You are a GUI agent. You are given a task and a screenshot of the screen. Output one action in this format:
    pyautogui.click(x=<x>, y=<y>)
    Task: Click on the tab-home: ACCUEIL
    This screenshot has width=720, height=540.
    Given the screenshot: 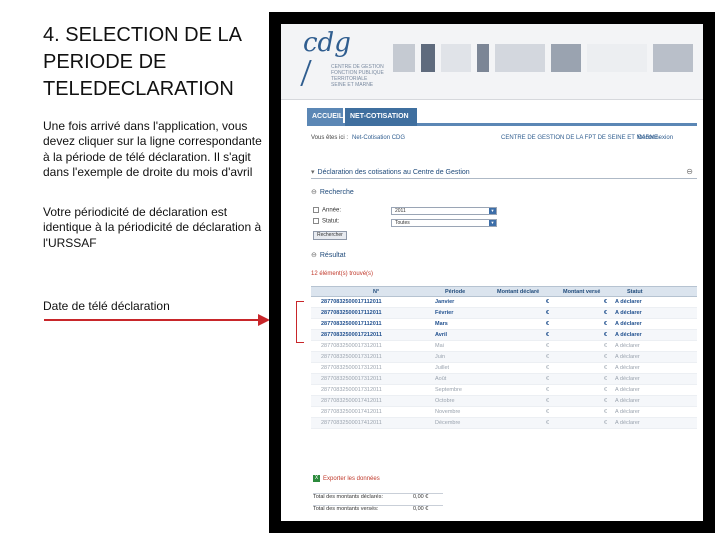 What is the action you would take?
    pyautogui.click(x=325, y=117)
    